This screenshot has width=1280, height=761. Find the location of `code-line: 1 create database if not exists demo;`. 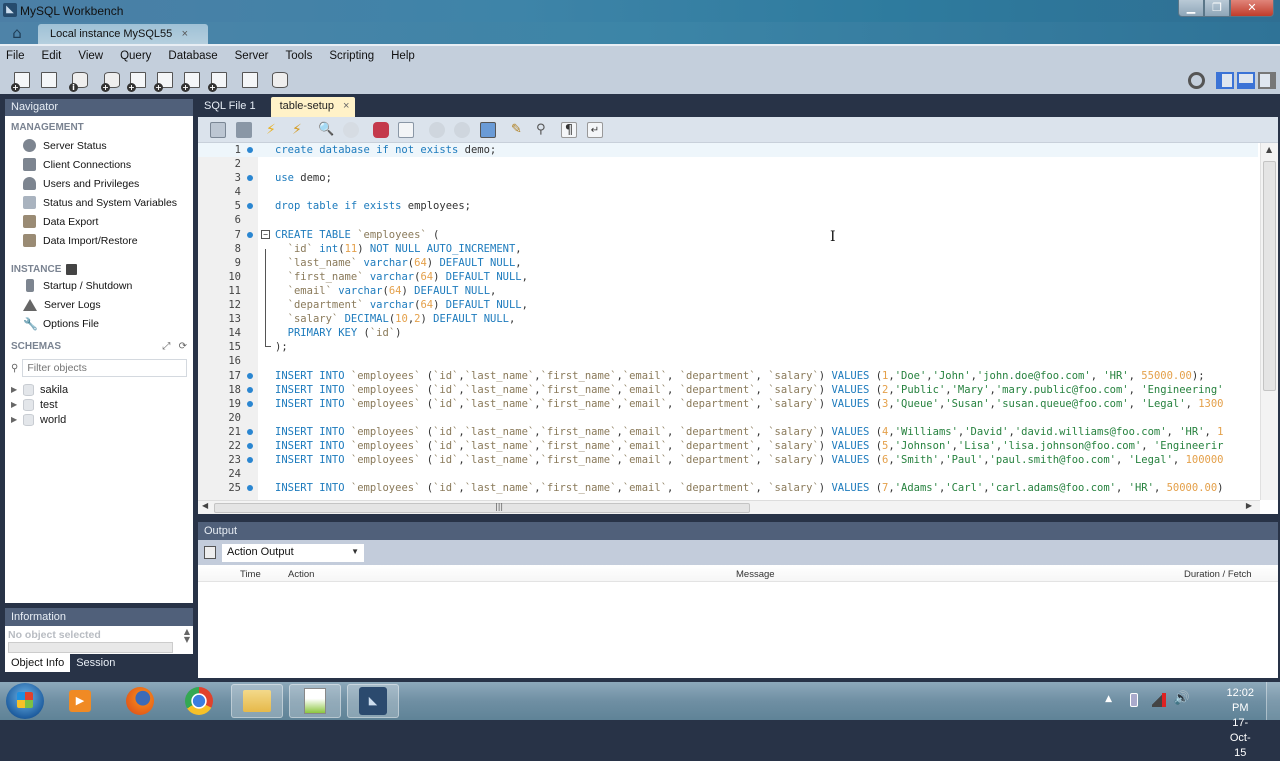

code-line: 1 create database if not exists demo; is located at coordinates (728, 150).